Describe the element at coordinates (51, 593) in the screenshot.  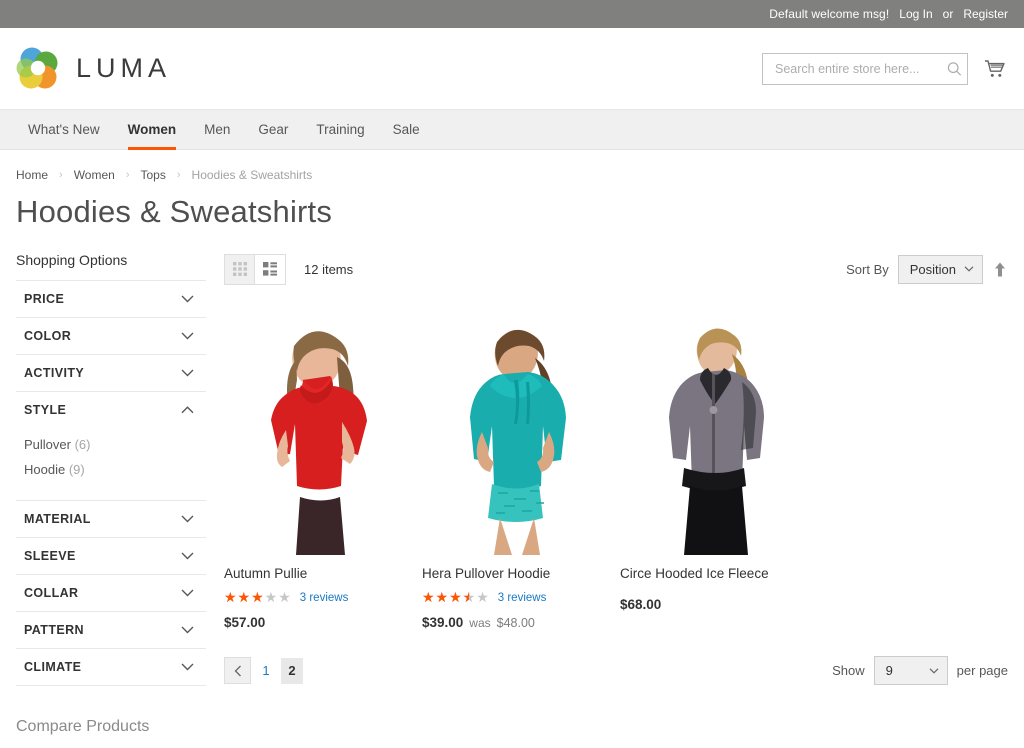
I see `filter-label: COLLAR` at that location.